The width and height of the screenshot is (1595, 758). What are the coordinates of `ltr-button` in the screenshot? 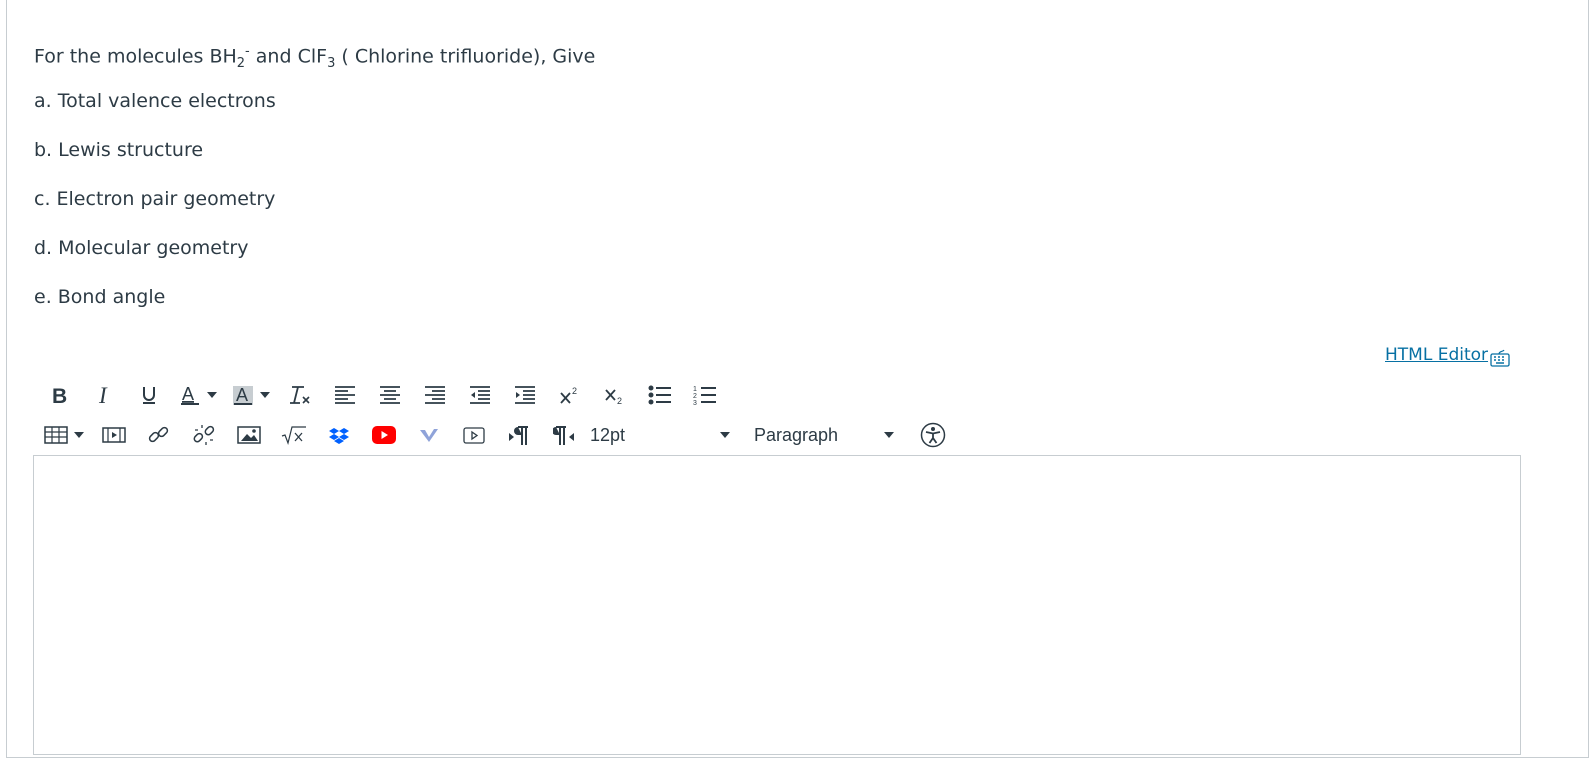 It's located at (519, 435).